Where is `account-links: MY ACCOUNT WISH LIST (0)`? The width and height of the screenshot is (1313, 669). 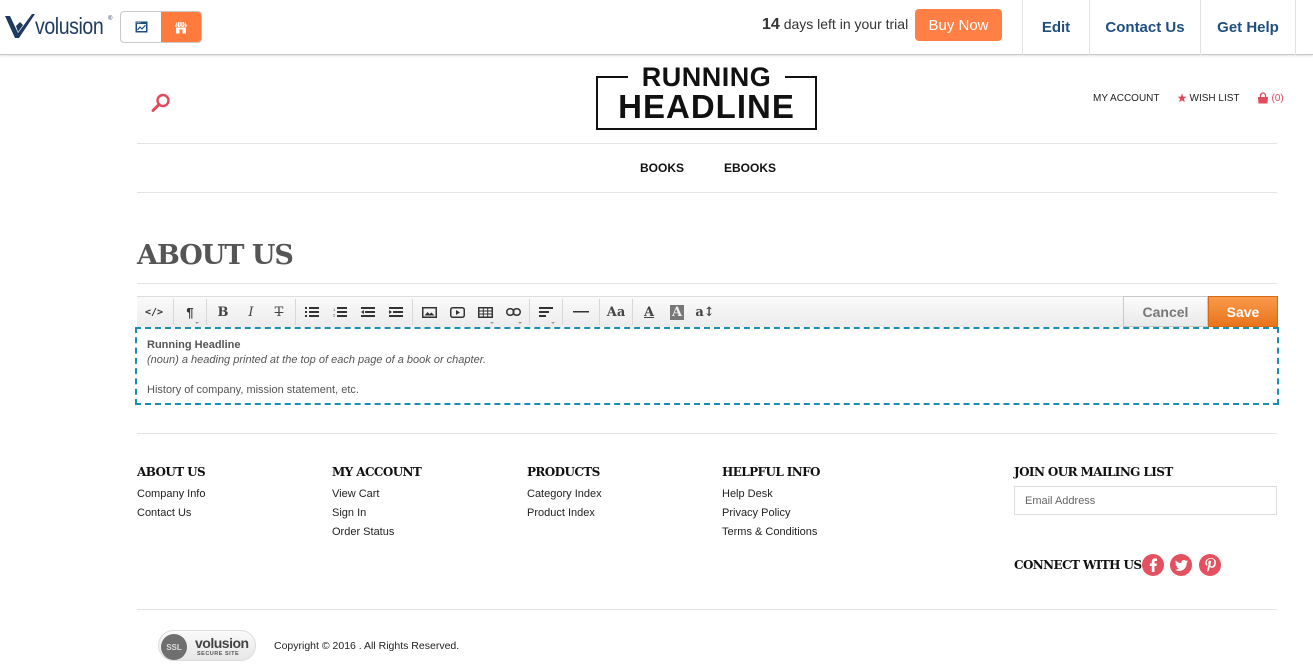
account-links: MY ACCOUNT WISH LIST (0) is located at coordinates (1188, 98).